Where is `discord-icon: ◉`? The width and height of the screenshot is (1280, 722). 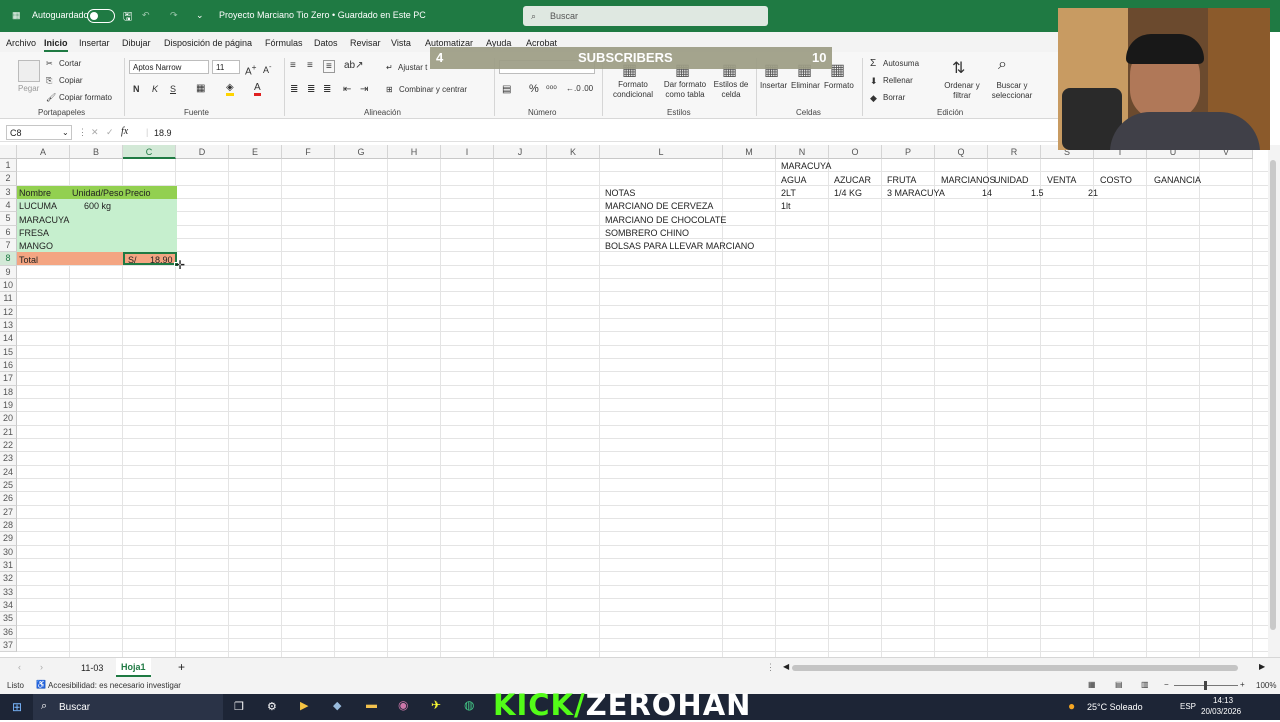 discord-icon: ◉ is located at coordinates (403, 705).